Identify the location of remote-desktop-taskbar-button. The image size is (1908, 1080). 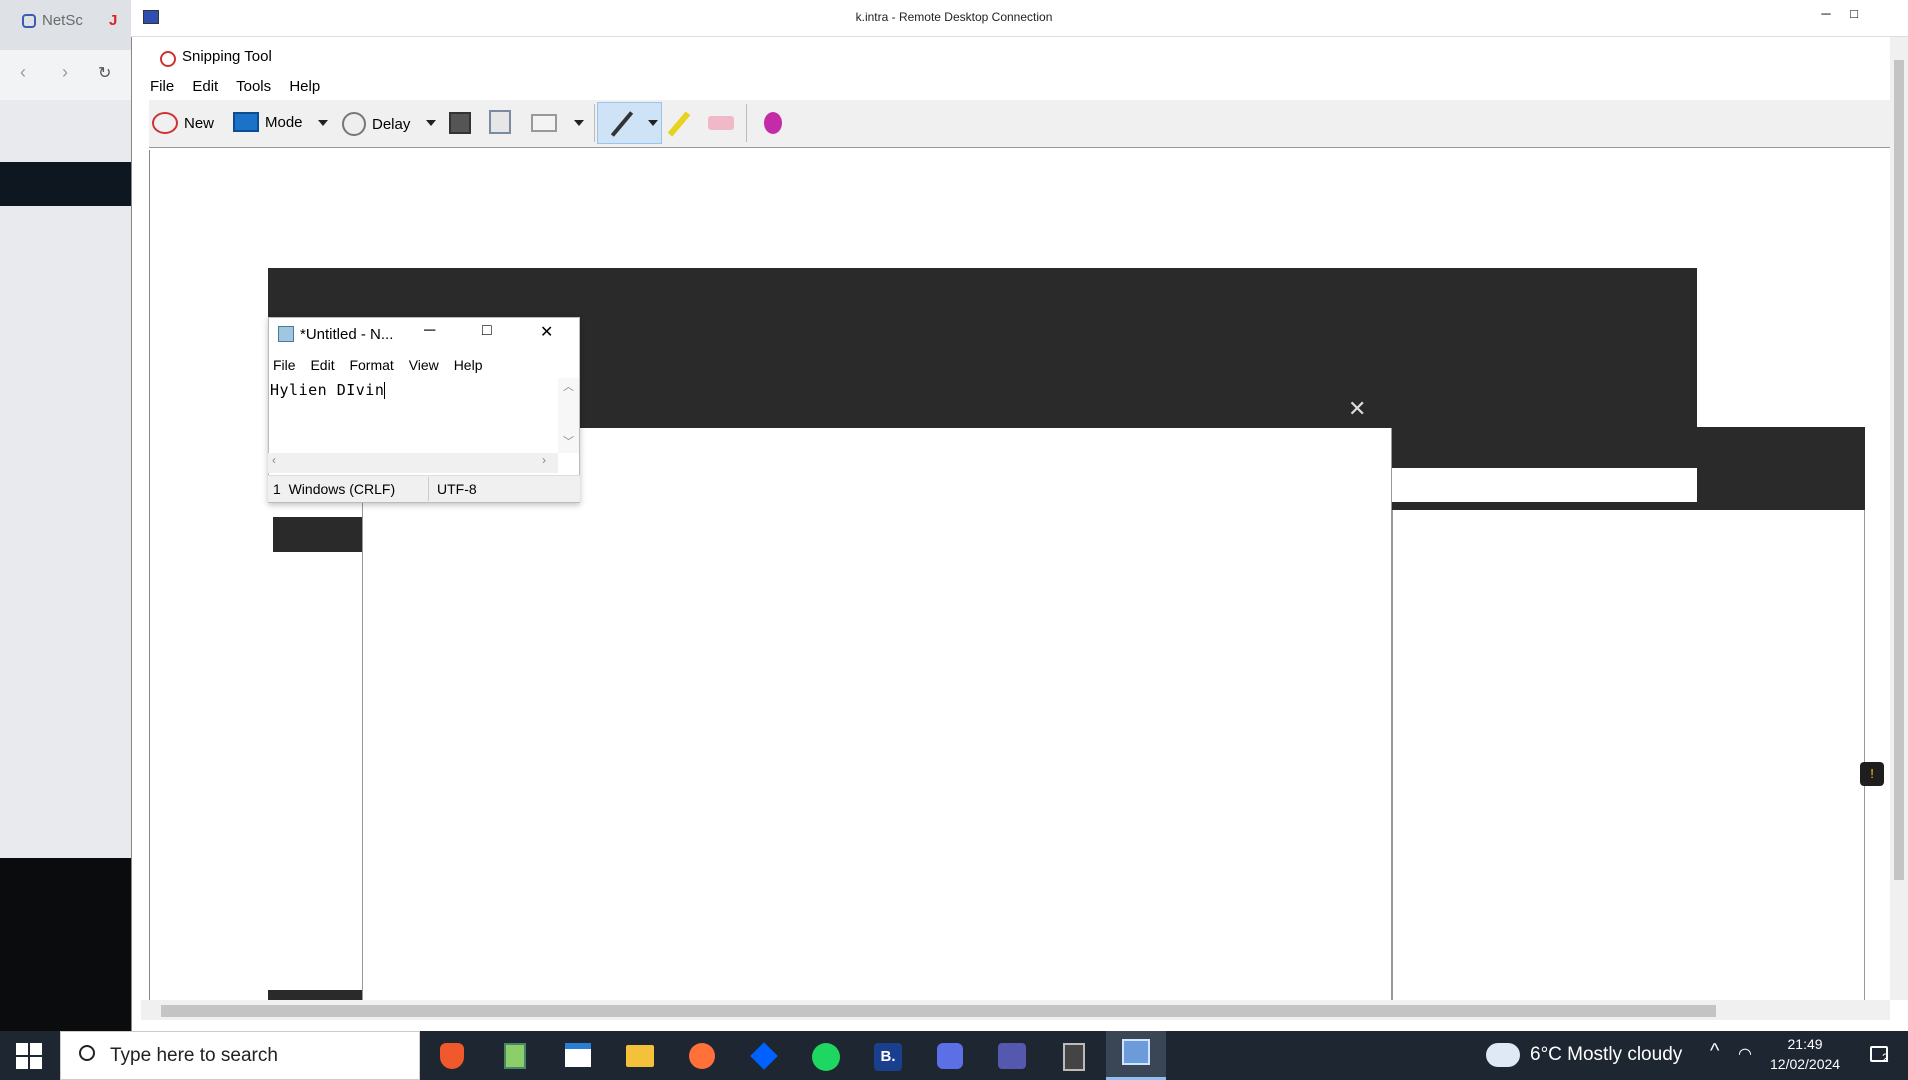
(1136, 1055).